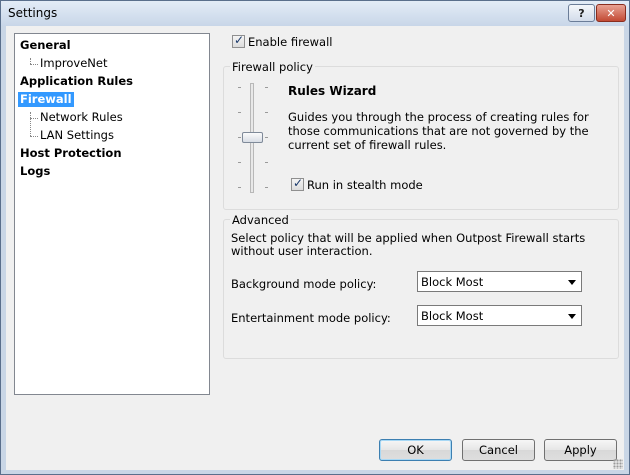 The width and height of the screenshot is (630, 475). What do you see at coordinates (580, 450) in the screenshot?
I see `apply-button: Apply` at bounding box center [580, 450].